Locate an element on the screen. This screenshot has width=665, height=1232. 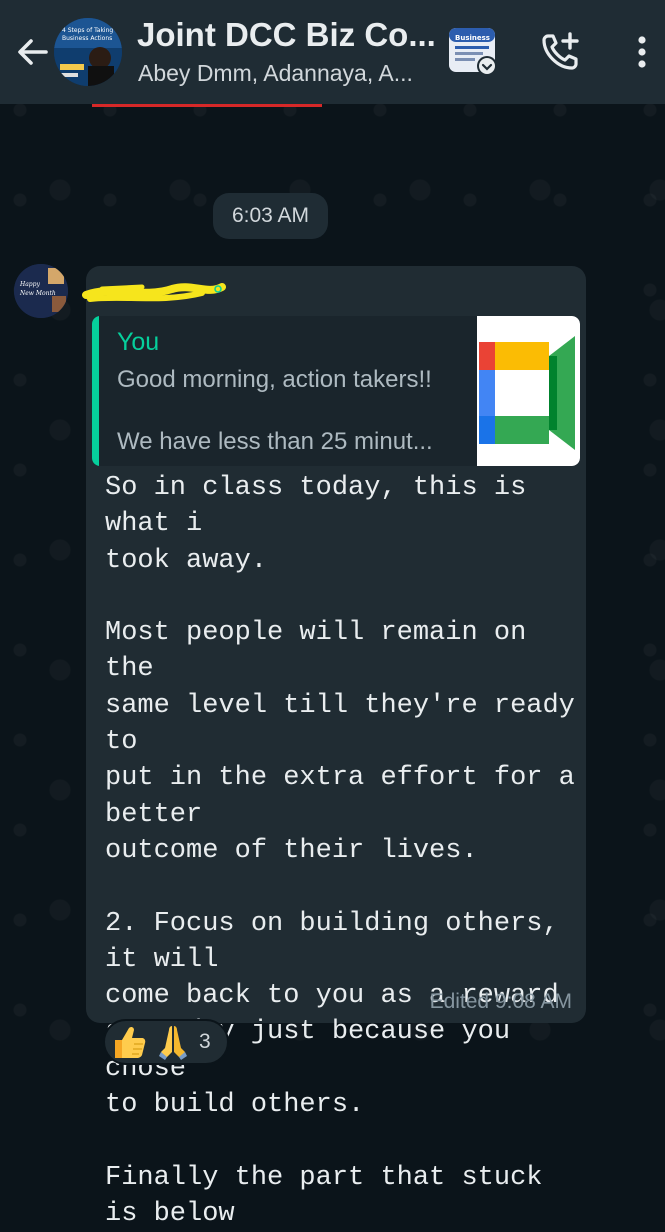
thumbs-up-icon is located at coordinates (130, 1042).